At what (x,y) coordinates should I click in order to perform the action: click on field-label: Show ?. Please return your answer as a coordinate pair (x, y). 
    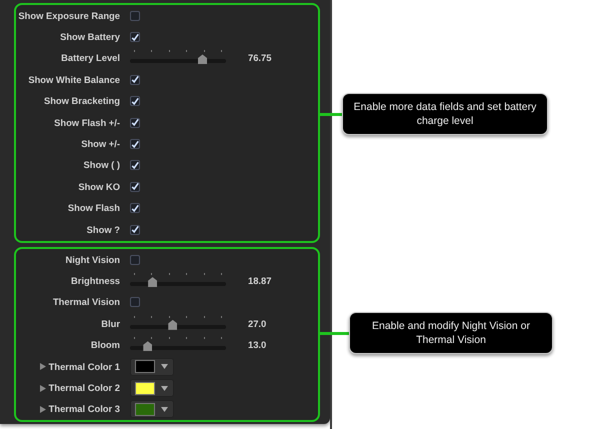
    Looking at the image, I should click on (103, 229).